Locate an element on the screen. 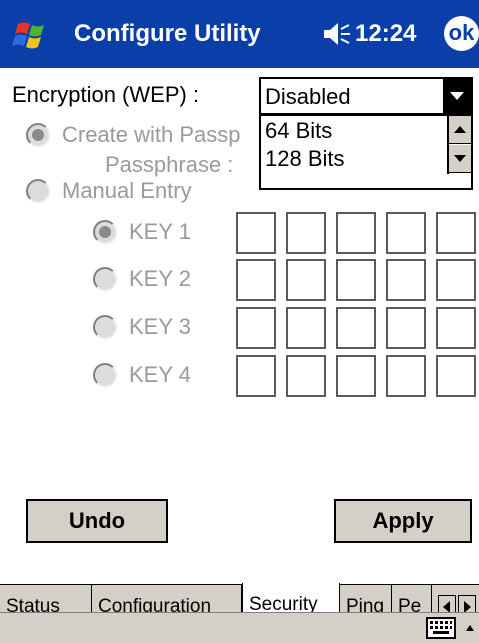  dropdown-scrollbar is located at coordinates (459, 145).